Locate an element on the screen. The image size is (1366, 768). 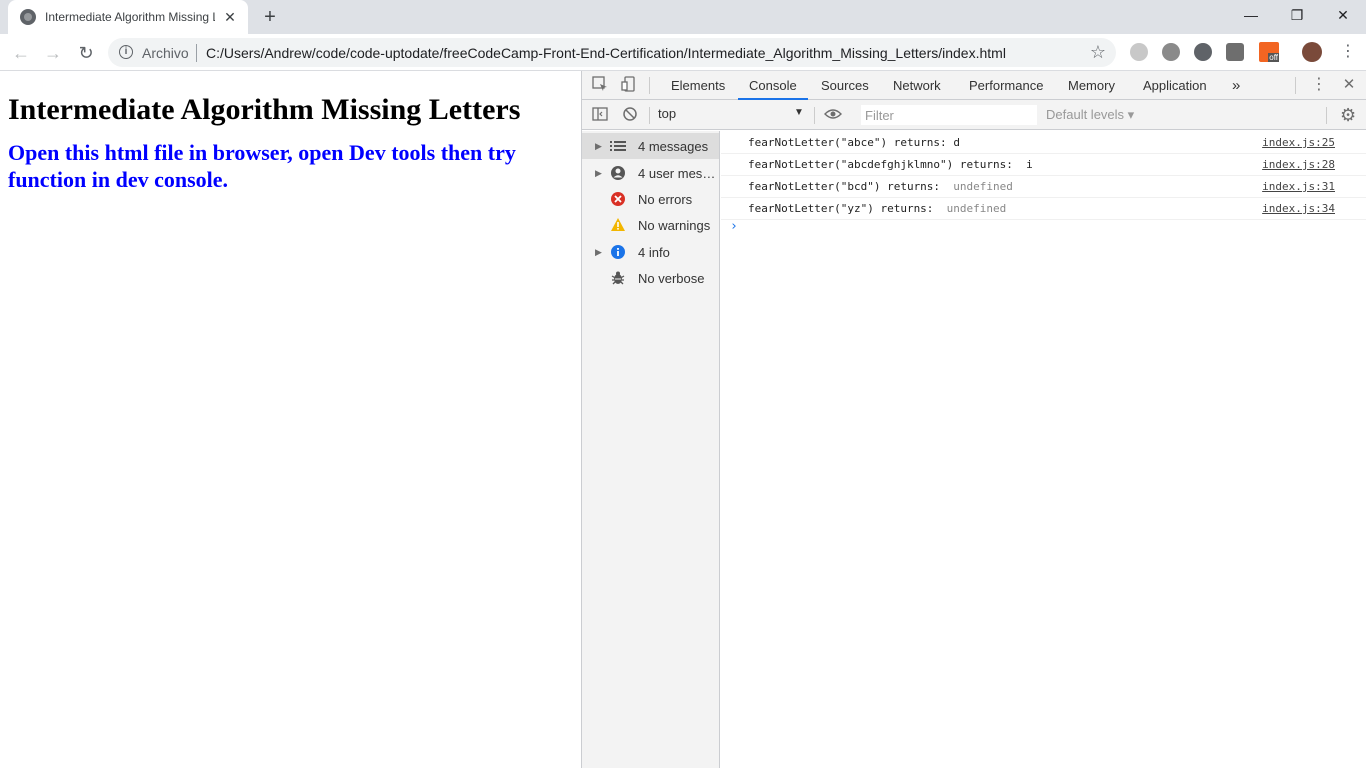
page-heading: Intermediate Algorithm Missing Letters is located at coordinates (264, 109).